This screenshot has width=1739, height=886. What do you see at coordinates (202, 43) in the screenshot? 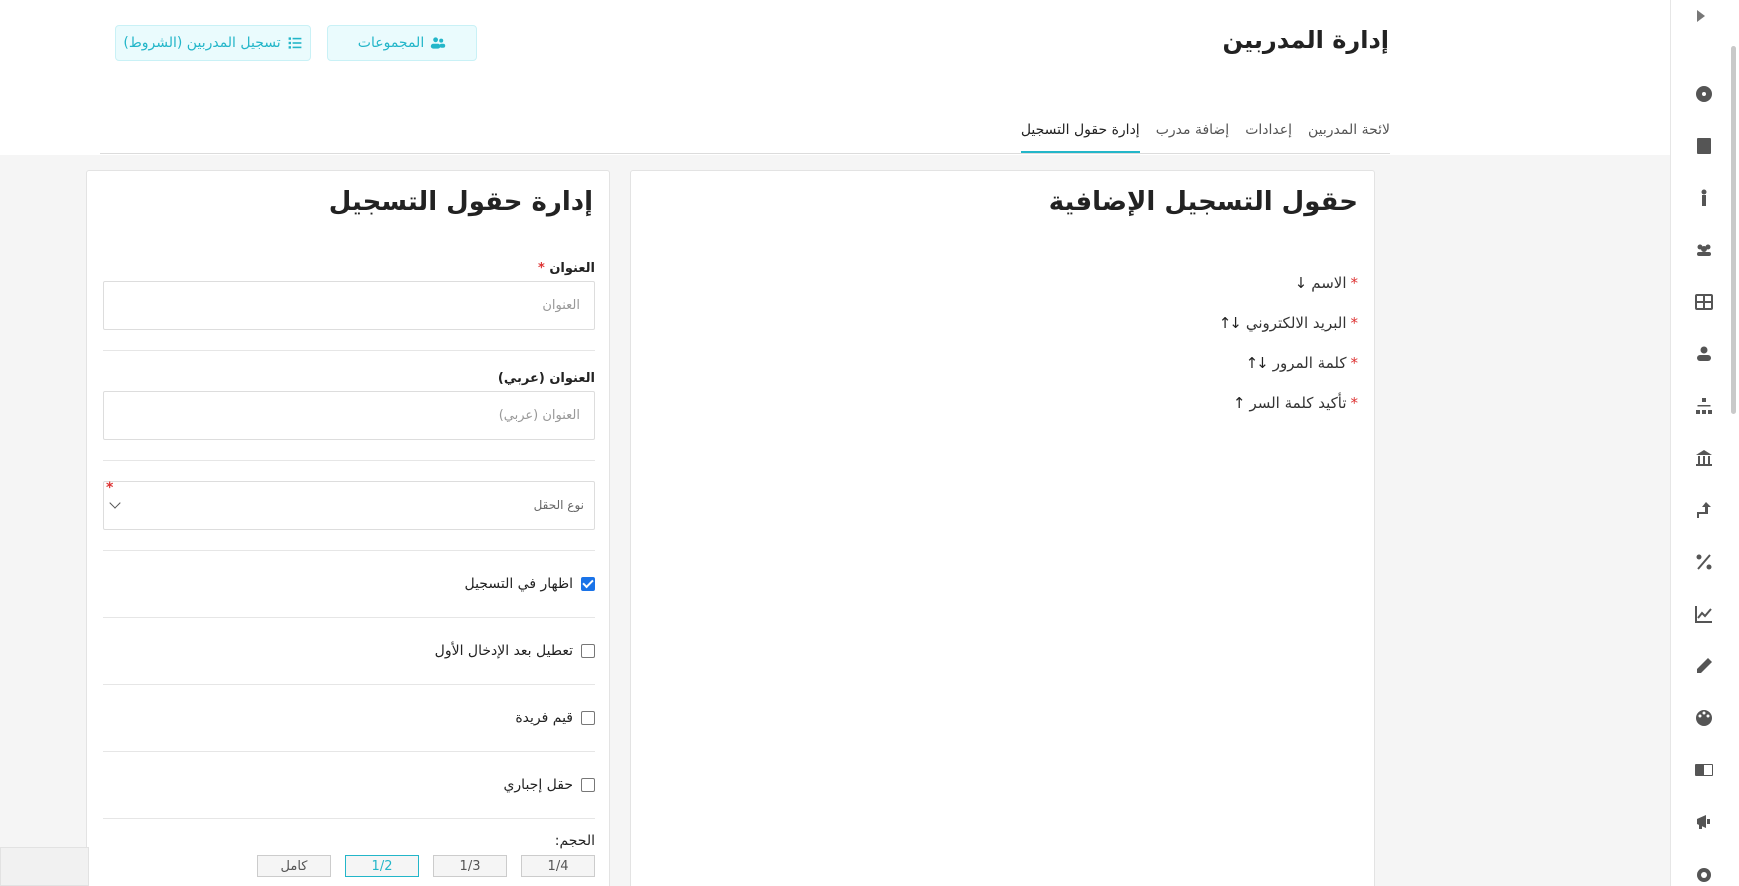
I see `register-trainers-label: تسجيل المدربين (الشروط)` at bounding box center [202, 43].